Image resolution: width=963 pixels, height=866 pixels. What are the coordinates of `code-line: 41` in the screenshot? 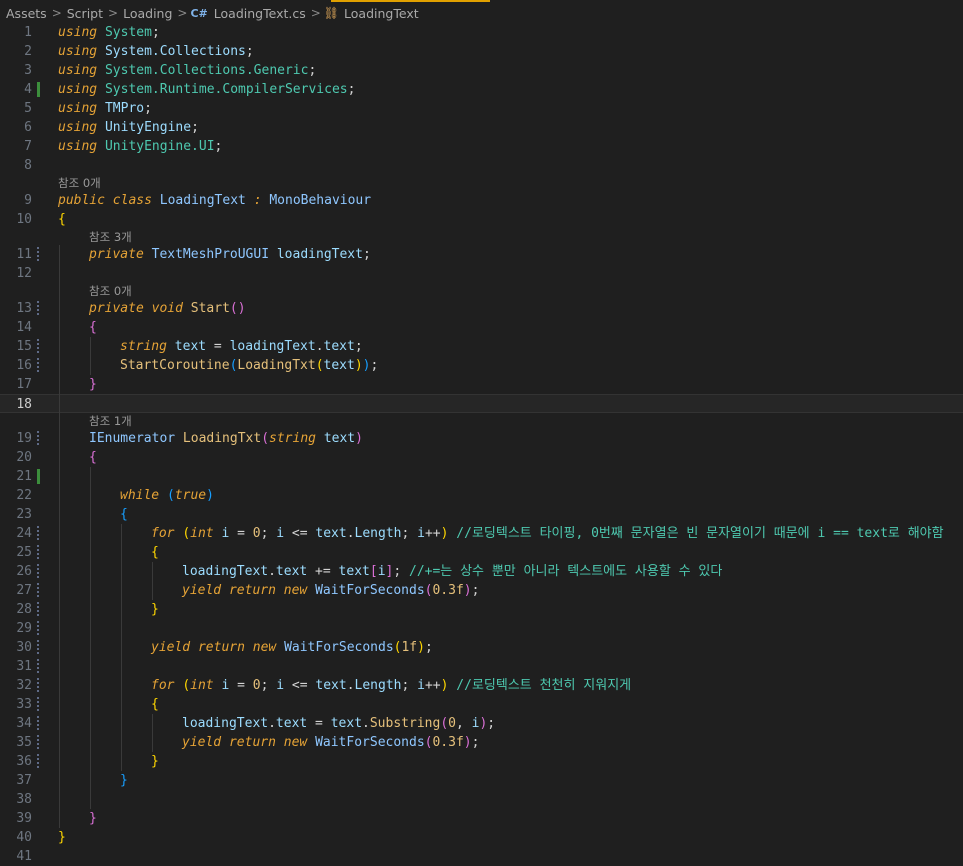 It's located at (481, 856).